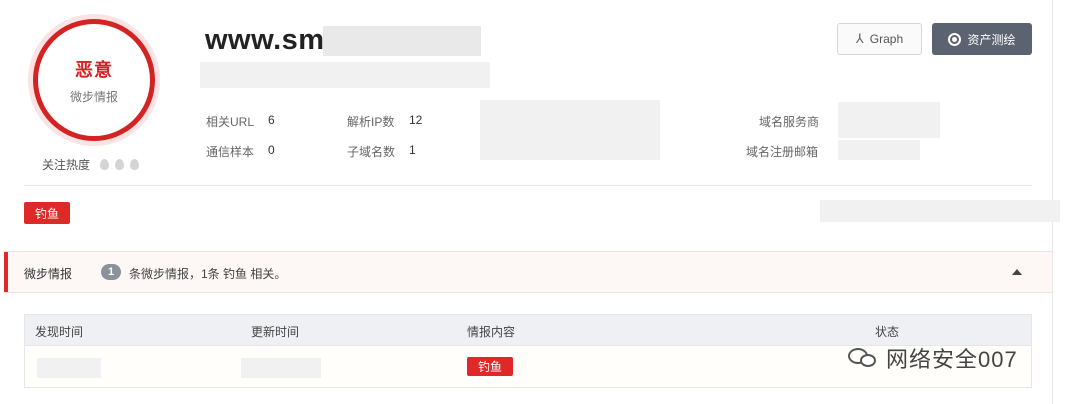  I want to click on redacted-tag-row, so click(940, 211).